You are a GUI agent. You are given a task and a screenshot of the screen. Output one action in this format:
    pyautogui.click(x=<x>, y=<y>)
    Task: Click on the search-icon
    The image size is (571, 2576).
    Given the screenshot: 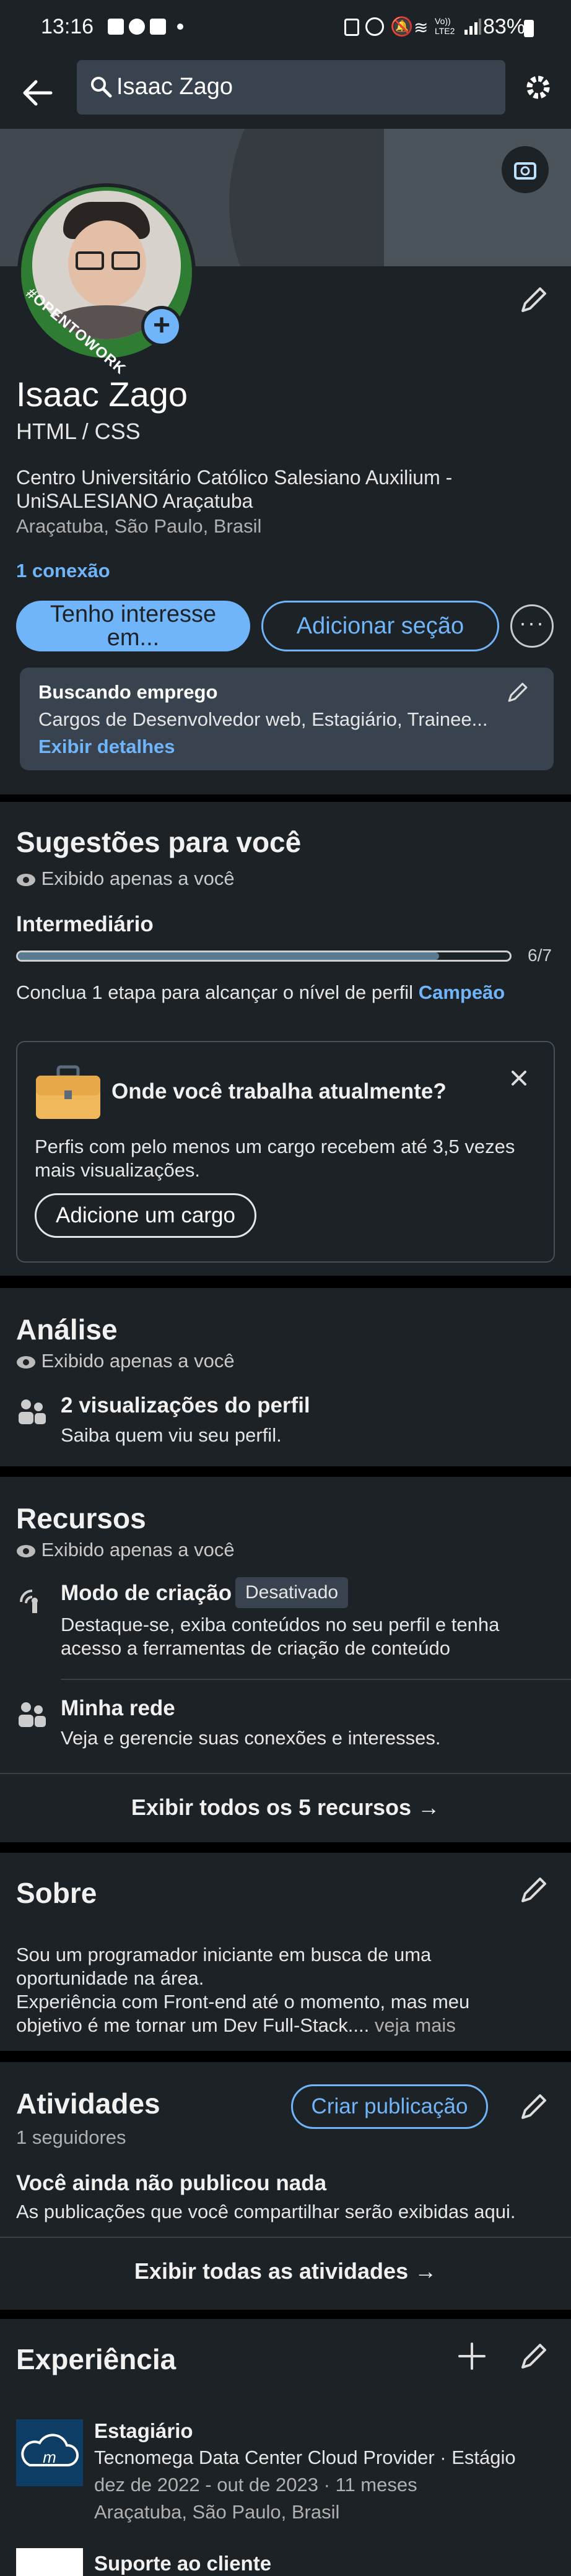 What is the action you would take?
    pyautogui.click(x=101, y=86)
    